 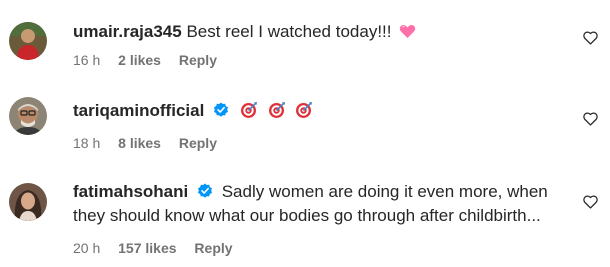 I want to click on comment-username: tariqaminofficial, so click(x=138, y=110).